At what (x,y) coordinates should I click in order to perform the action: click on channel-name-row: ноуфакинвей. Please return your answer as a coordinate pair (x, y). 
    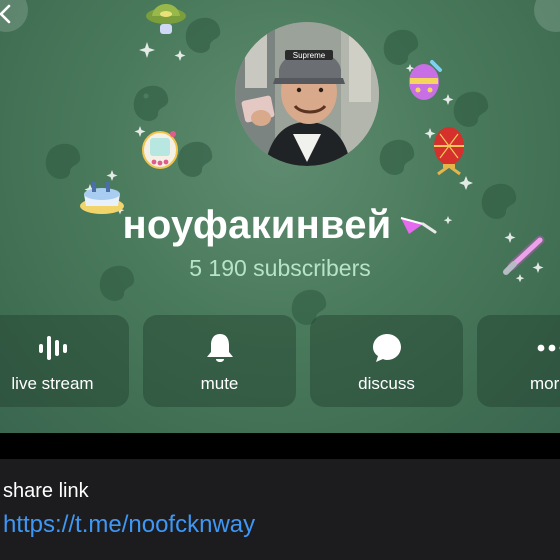
    Looking at the image, I should click on (280, 225).